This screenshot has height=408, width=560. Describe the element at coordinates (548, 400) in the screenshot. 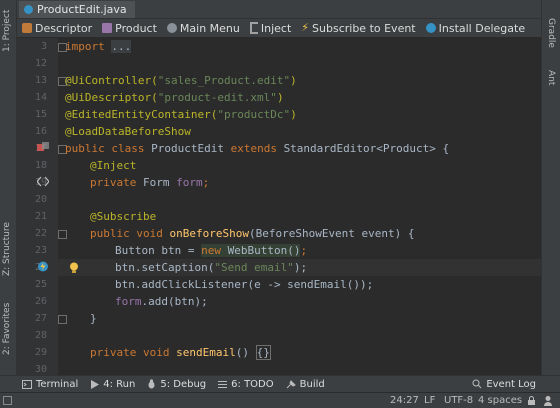

I see `inspector-icon` at that location.